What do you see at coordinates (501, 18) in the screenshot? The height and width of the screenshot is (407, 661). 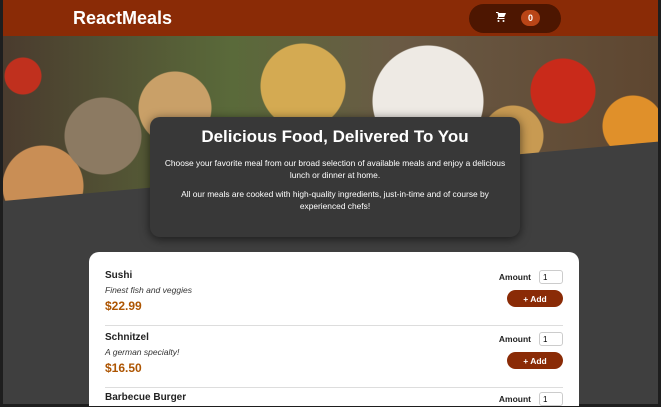 I see `cart-icon` at bounding box center [501, 18].